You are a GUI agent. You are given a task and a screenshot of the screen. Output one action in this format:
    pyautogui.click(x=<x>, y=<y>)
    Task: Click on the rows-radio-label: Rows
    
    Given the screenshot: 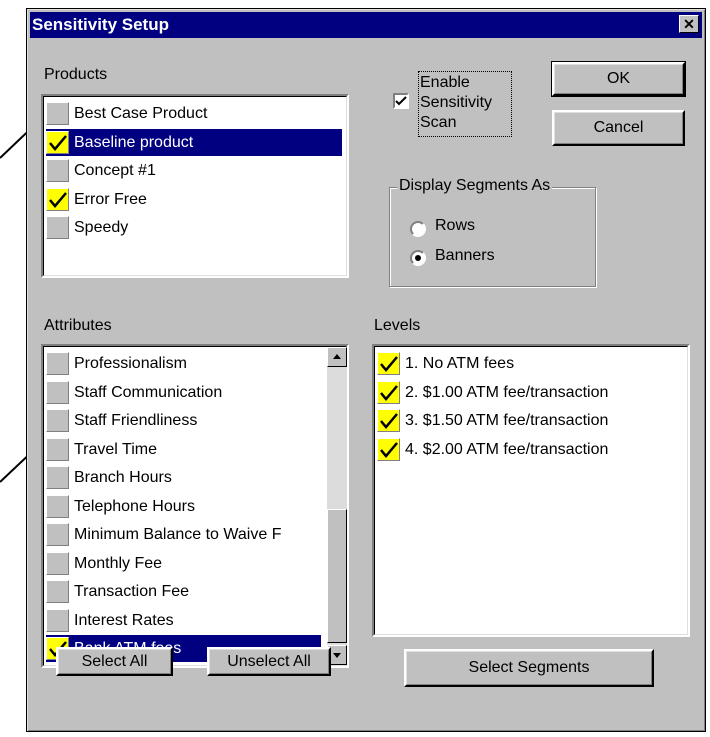 What is the action you would take?
    pyautogui.click(x=455, y=226)
    